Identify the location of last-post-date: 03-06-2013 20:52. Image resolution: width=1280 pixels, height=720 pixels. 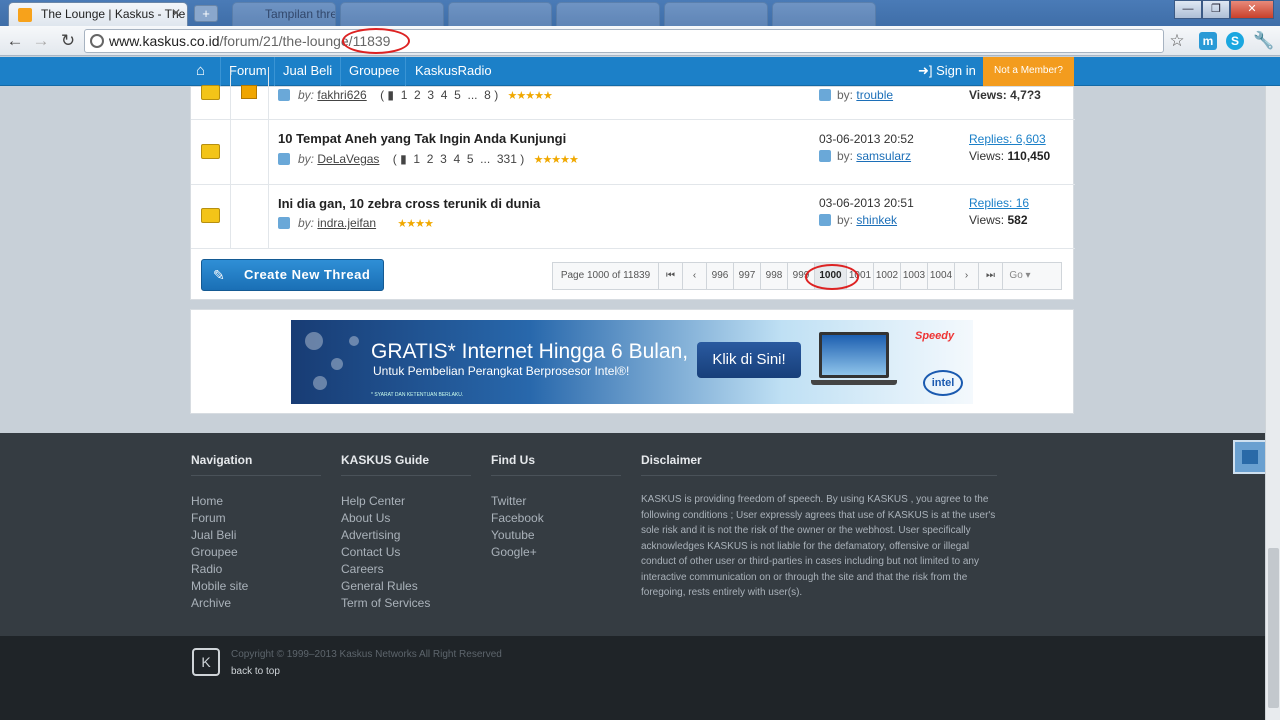
(866, 139).